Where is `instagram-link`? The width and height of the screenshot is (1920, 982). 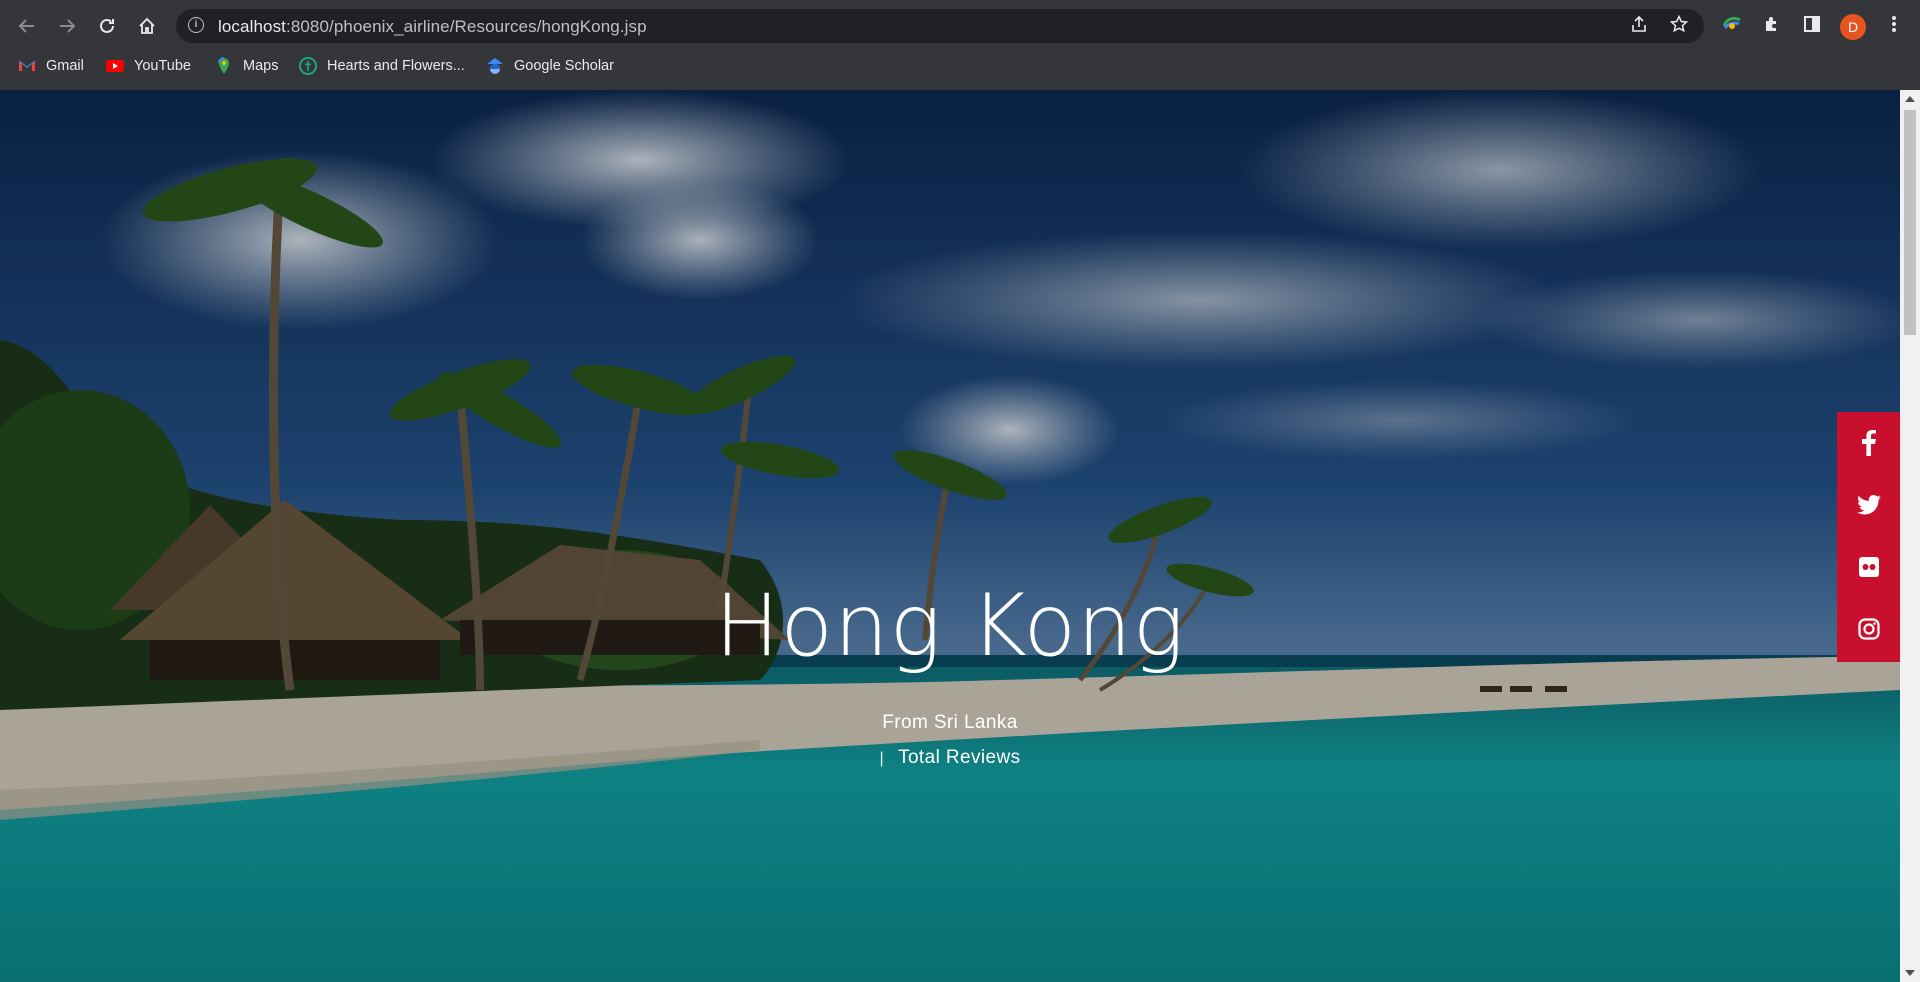 instagram-link is located at coordinates (1868, 629).